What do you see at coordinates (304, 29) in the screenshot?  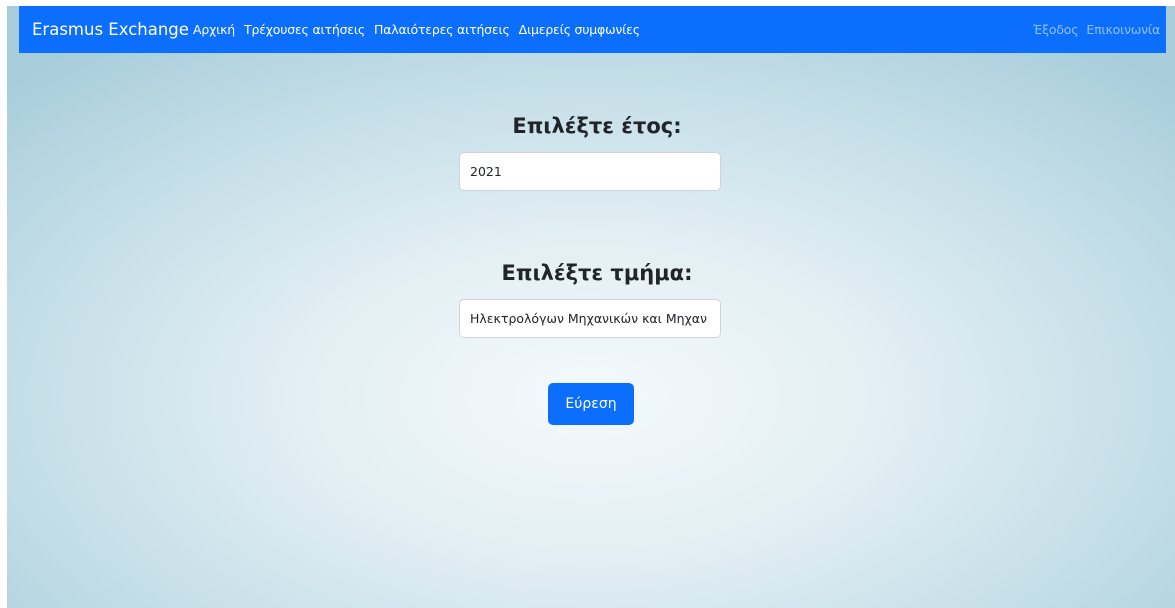 I see `nav-link-current-applications: Τρέχουσες αιτήσεις` at bounding box center [304, 29].